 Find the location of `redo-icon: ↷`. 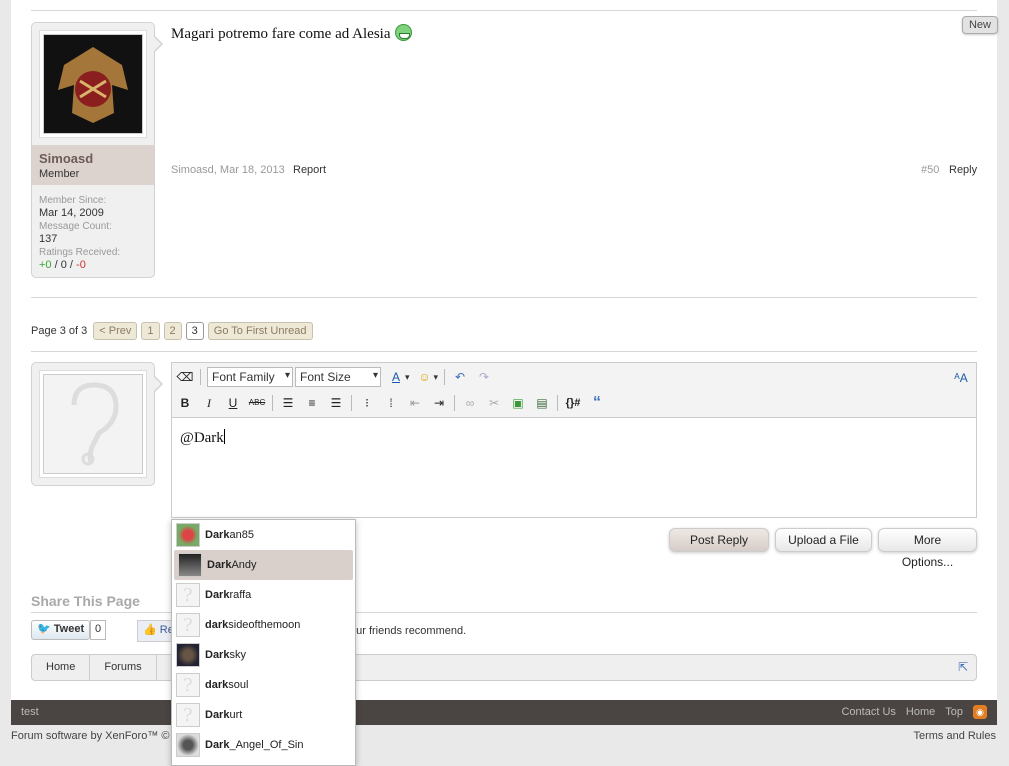

redo-icon: ↷ is located at coordinates (484, 377).